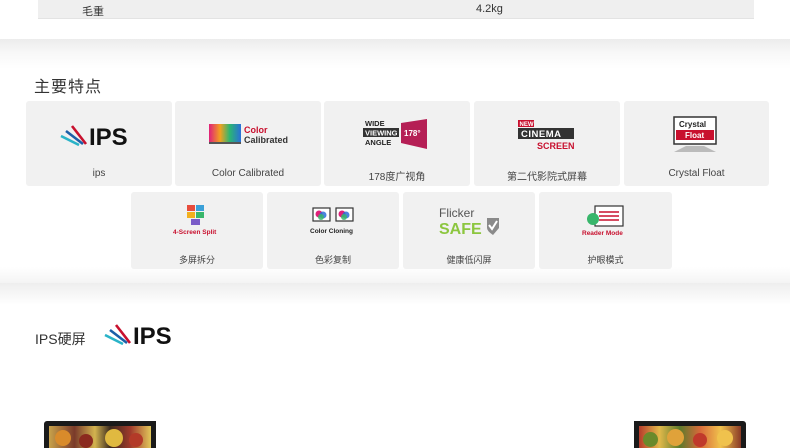 The width and height of the screenshot is (790, 448). I want to click on monitor-image-left, so click(100, 434).